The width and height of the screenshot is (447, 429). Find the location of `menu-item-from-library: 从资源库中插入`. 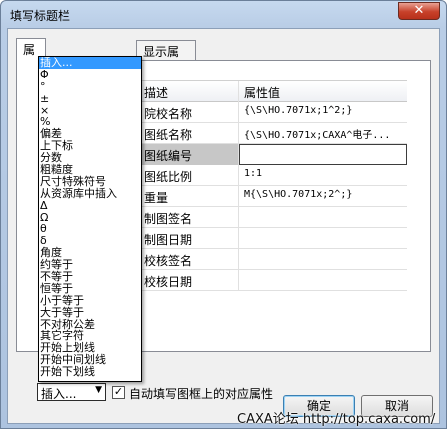

menu-item-from-library: 从资源库中插入 is located at coordinates (90, 194).